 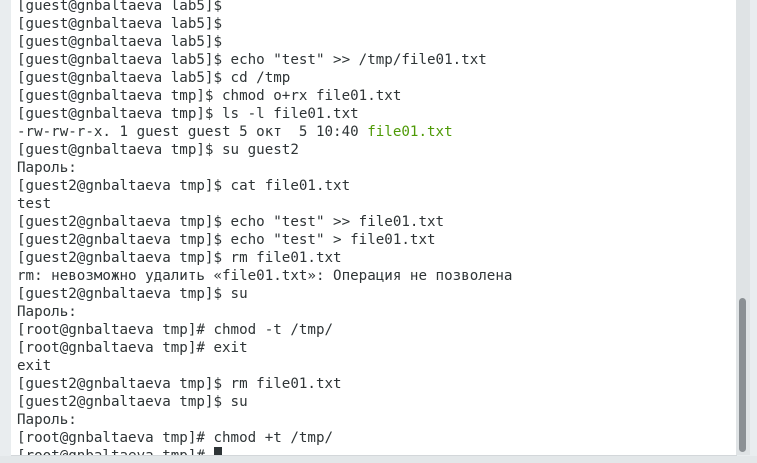 I want to click on text-cursor, so click(x=218, y=451).